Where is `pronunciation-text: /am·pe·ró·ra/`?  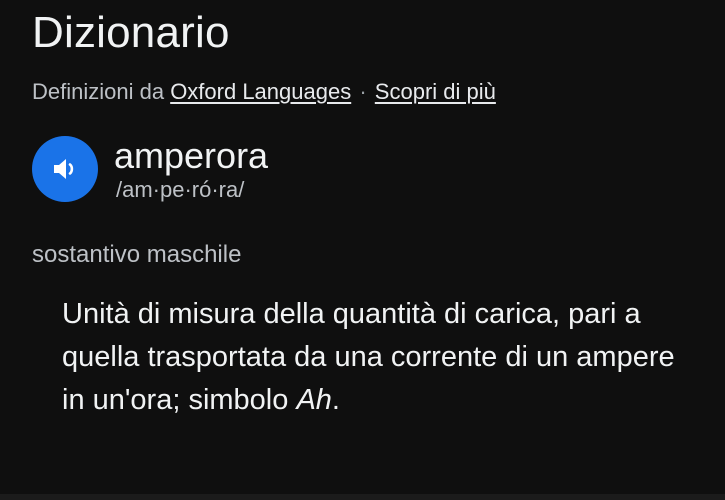 pronunciation-text: /am·pe·ró·ra/ is located at coordinates (180, 189).